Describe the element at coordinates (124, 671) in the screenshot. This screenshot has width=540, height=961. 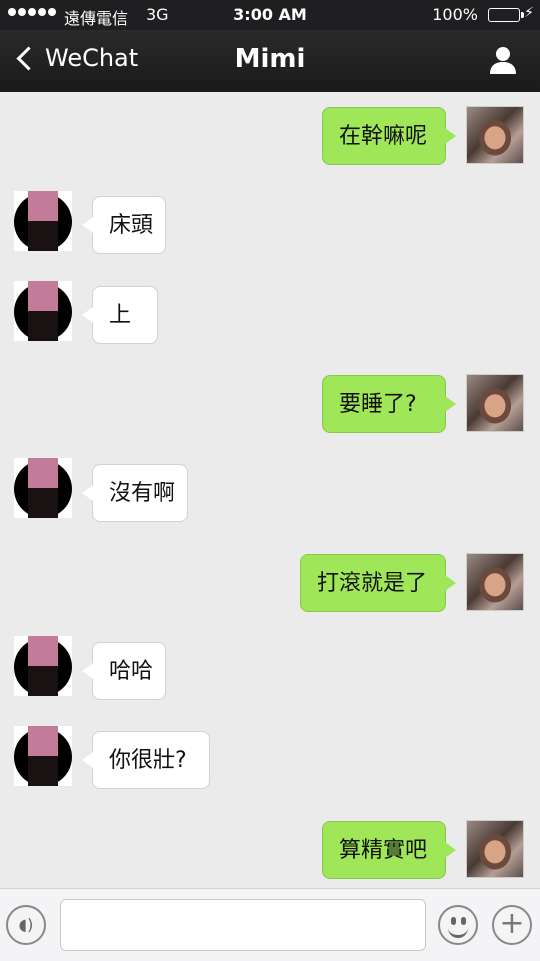
I see `message-bubble-incoming: 哈哈` at that location.